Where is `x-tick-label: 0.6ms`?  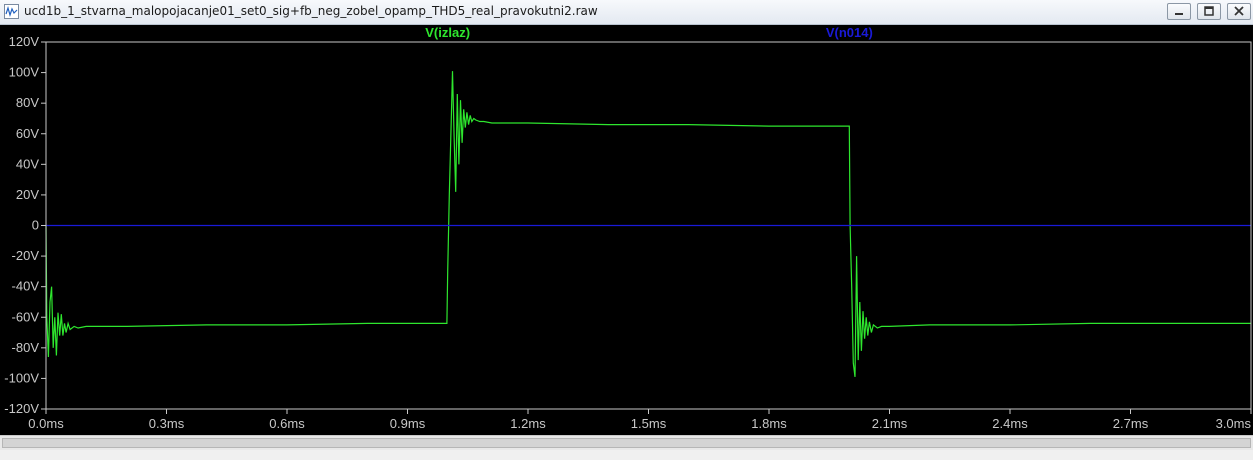
x-tick-label: 0.6ms is located at coordinates (287, 423).